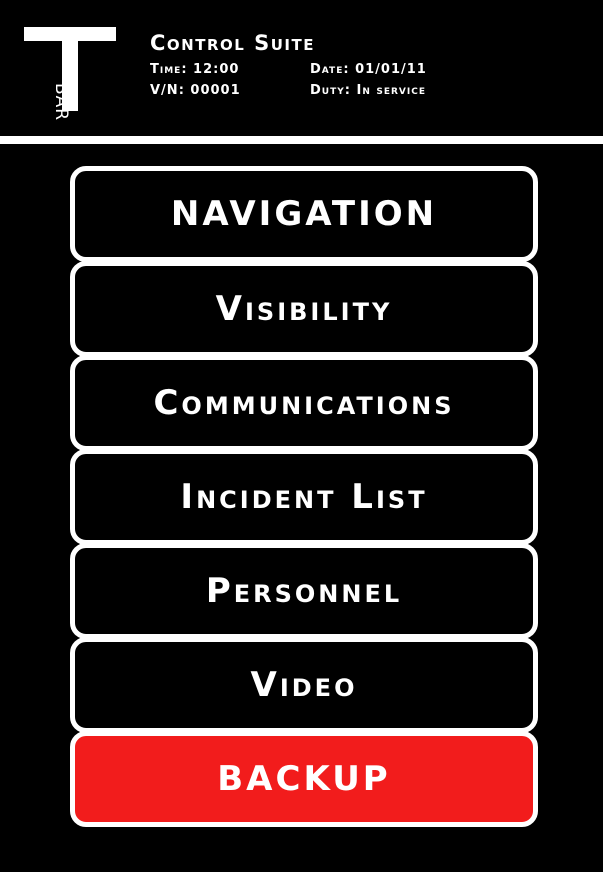 The image size is (603, 872). Describe the element at coordinates (232, 43) in the screenshot. I see `app-title: Control Suite` at that location.